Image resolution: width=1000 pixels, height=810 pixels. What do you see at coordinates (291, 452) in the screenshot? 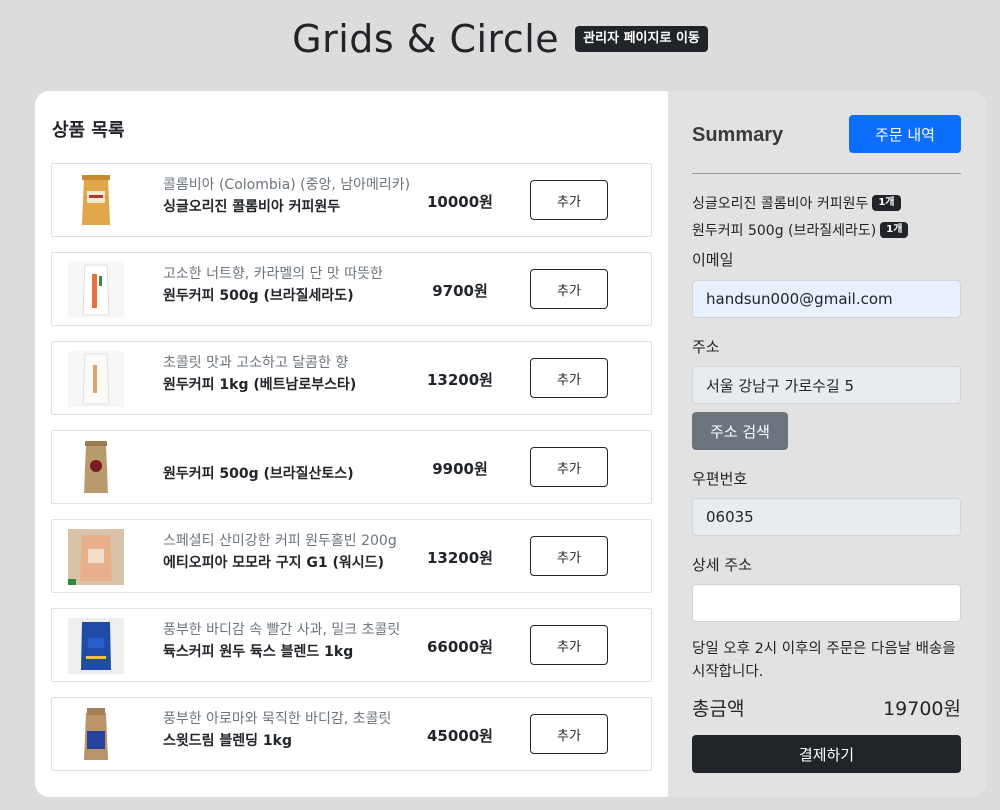
I see `product-description` at bounding box center [291, 452].